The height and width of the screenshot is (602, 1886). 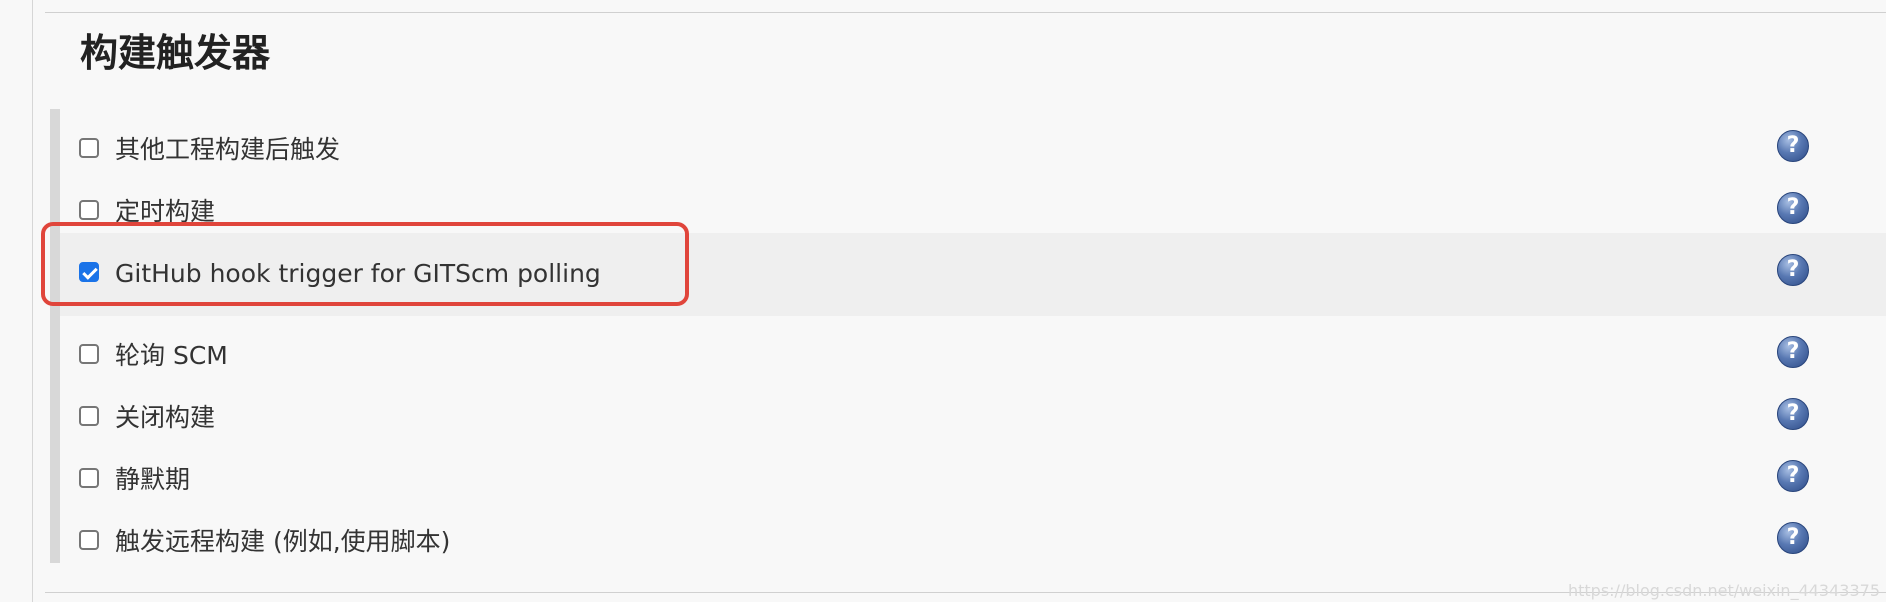 I want to click on highlight-callout, so click(x=365, y=264).